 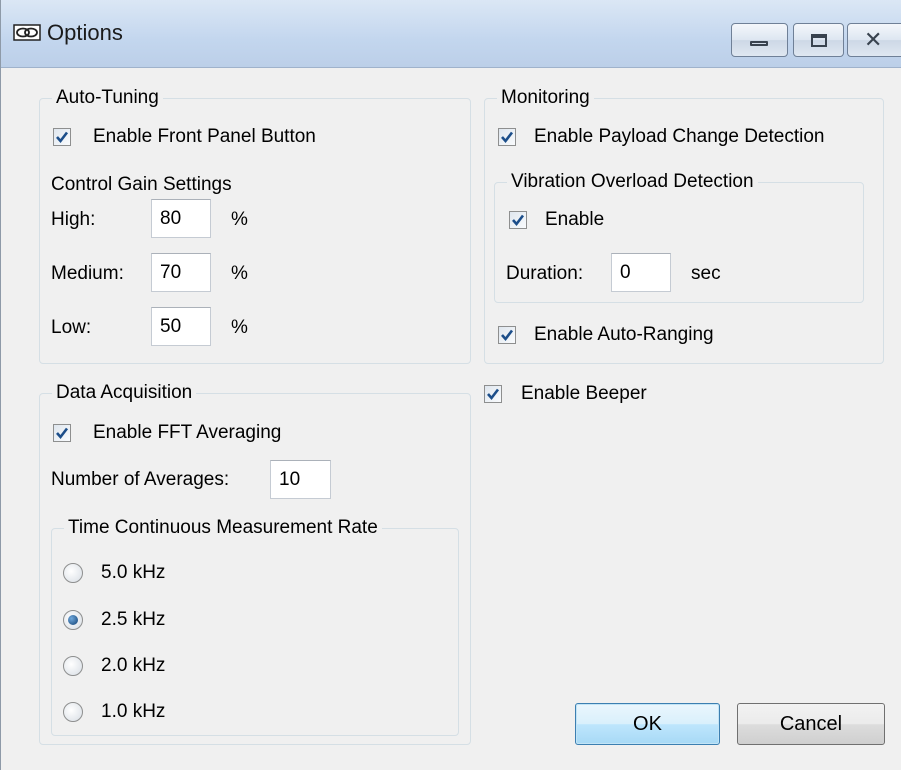 What do you see at coordinates (133, 619) in the screenshot?
I see `rate-label-2-5: 2.5 kHz` at bounding box center [133, 619].